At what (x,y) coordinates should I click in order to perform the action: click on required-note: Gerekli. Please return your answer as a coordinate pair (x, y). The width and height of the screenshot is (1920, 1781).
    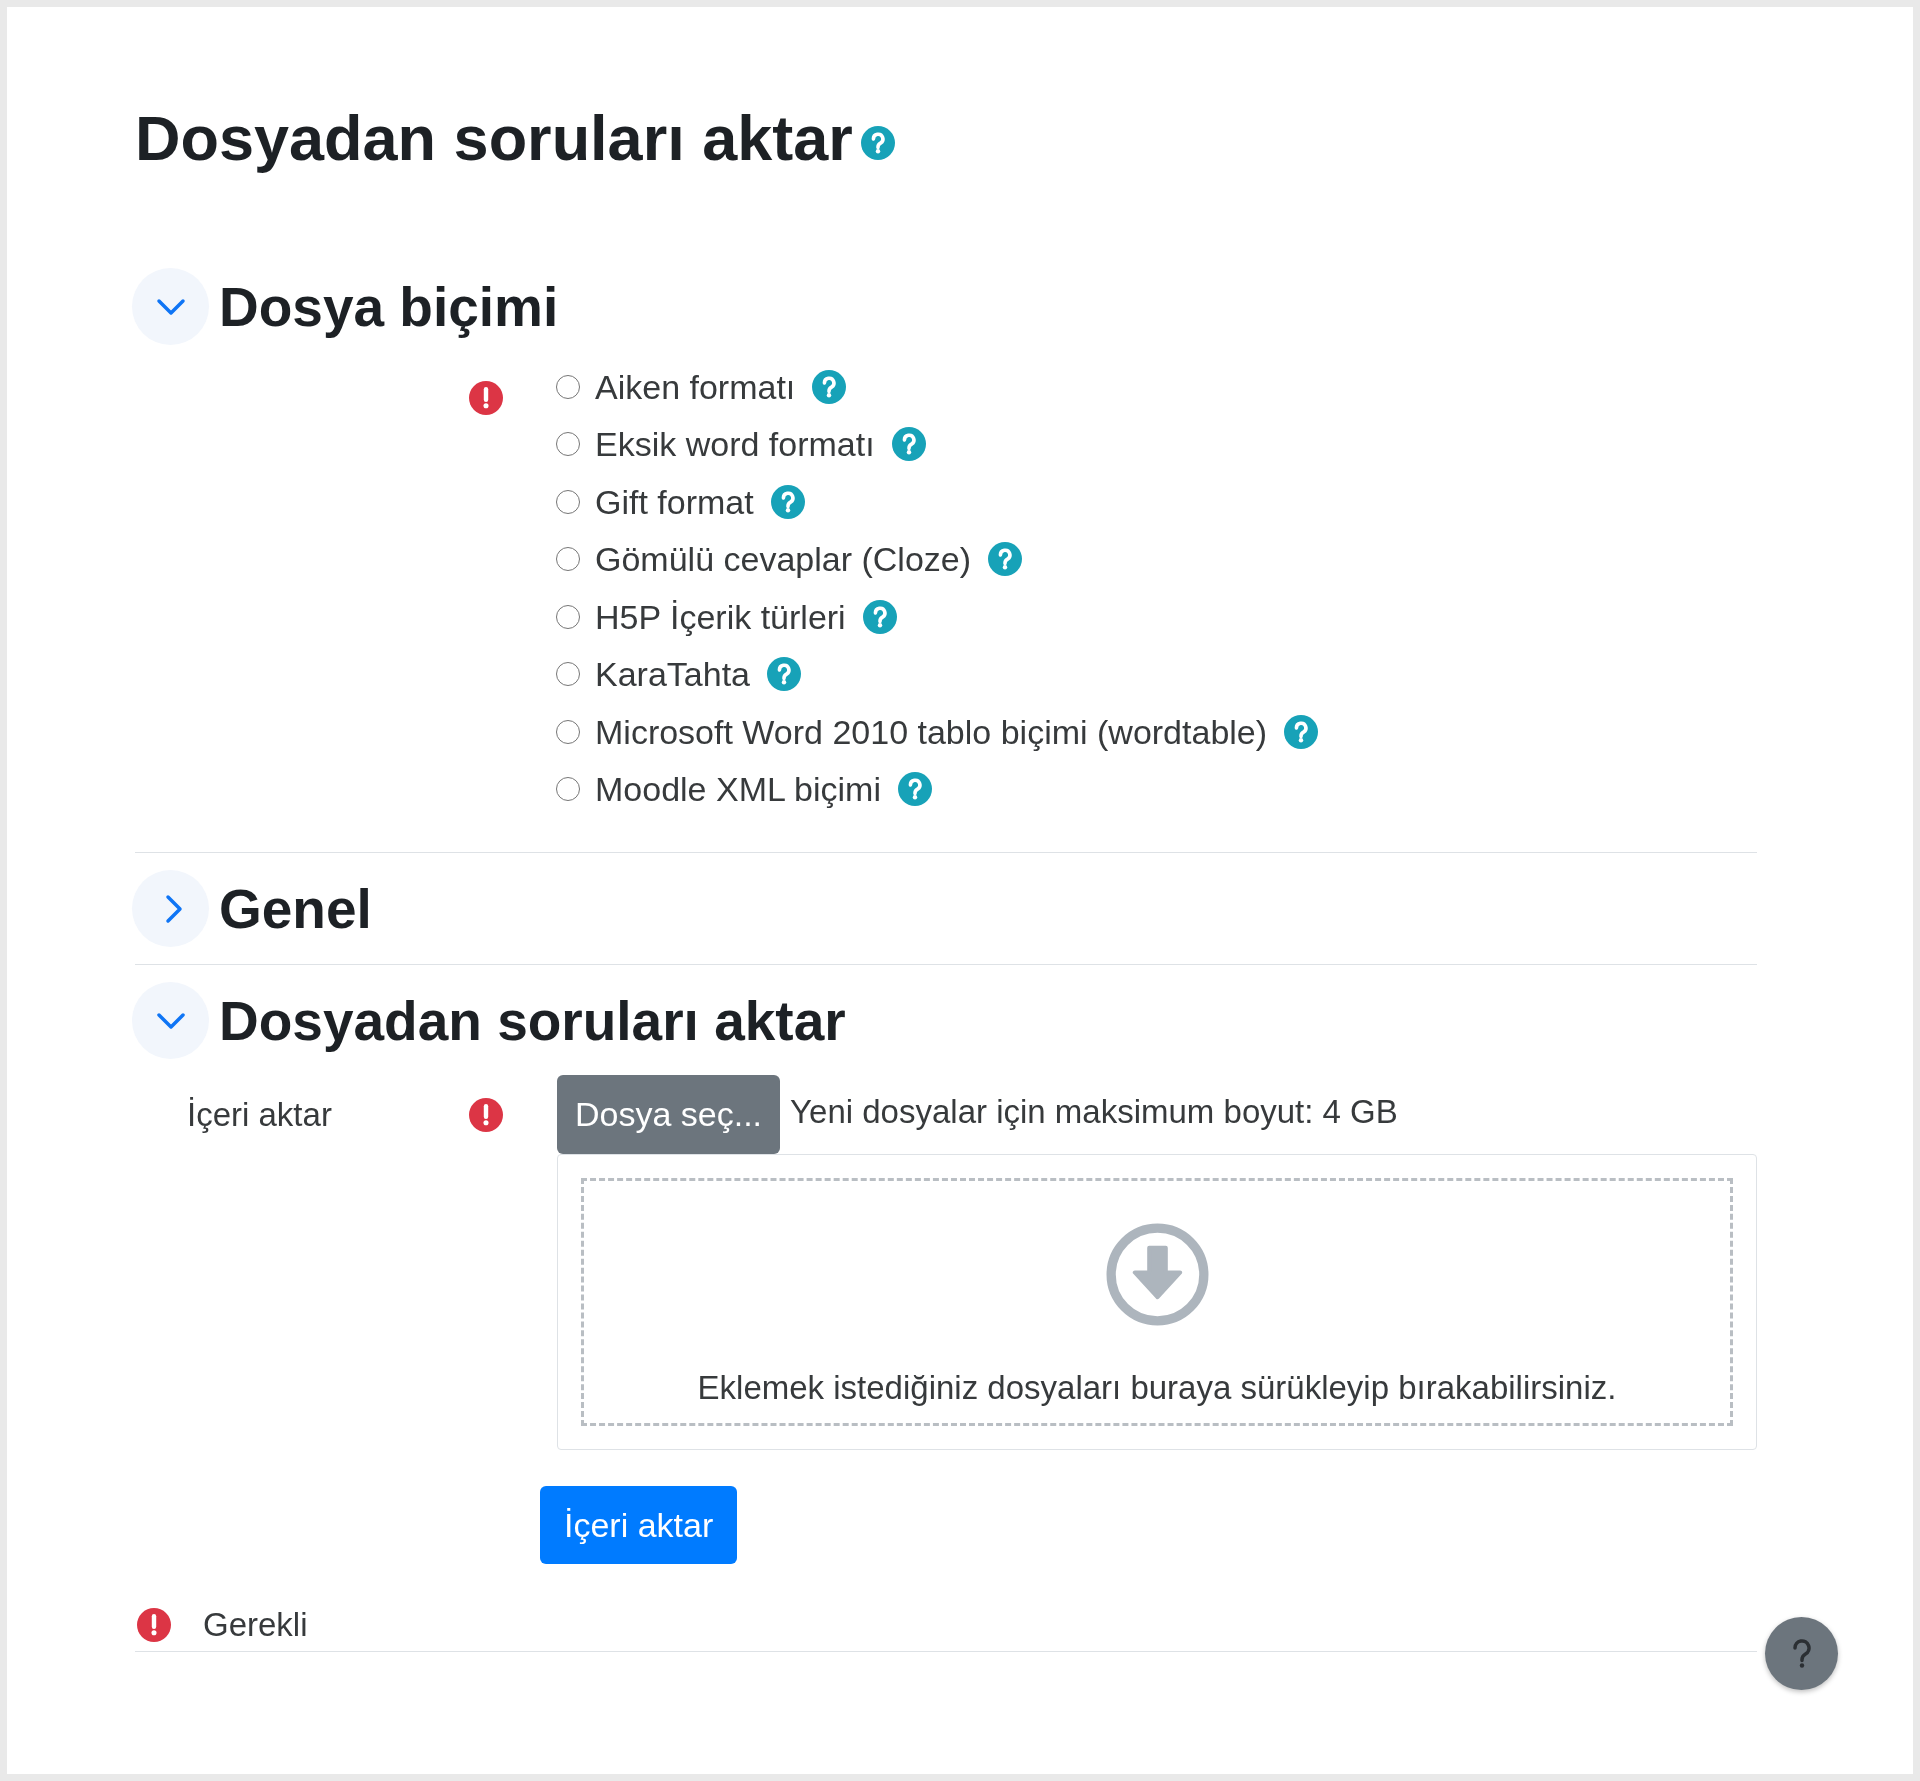
    Looking at the image, I should click on (255, 1625).